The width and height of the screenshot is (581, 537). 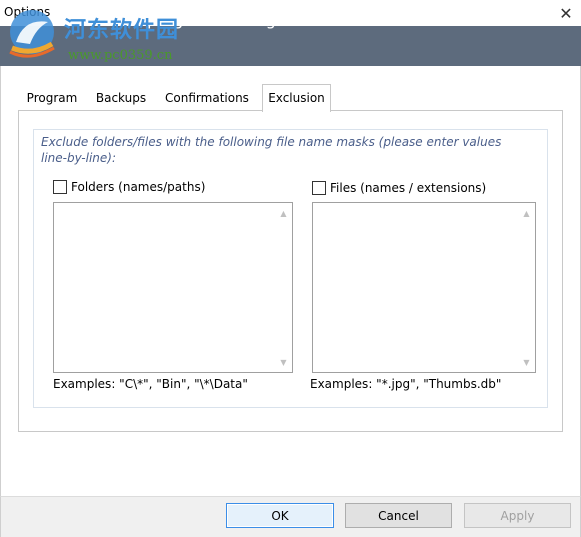 I want to click on folders-example-text: Examples: "C\*", "Bin", "\*\Data", so click(x=150, y=384).